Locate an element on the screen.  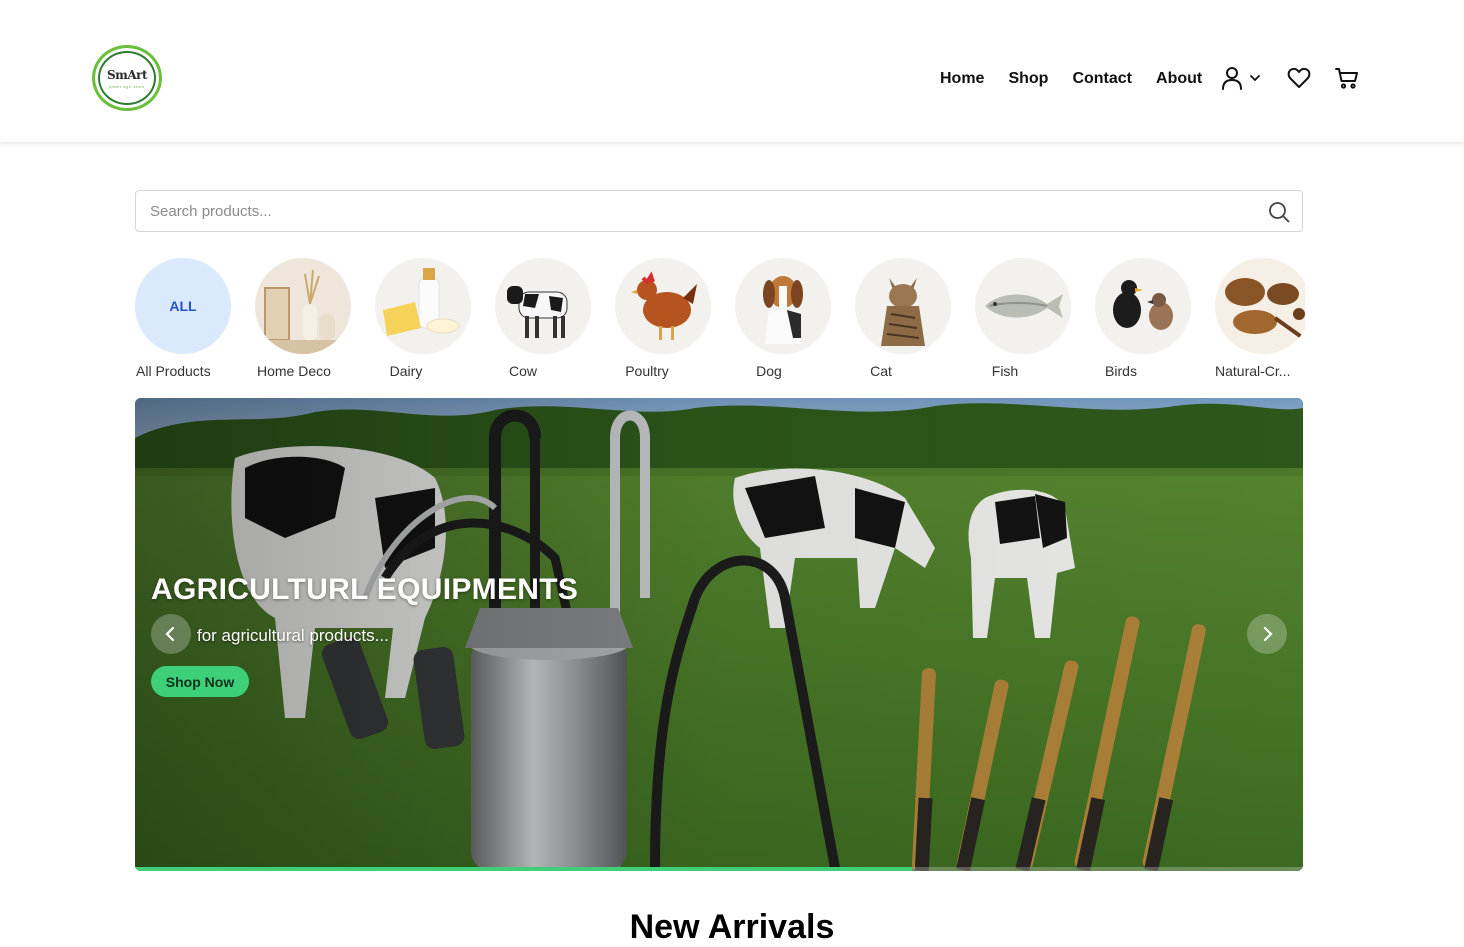
logo-text: SmArt is located at coordinates (127, 74).